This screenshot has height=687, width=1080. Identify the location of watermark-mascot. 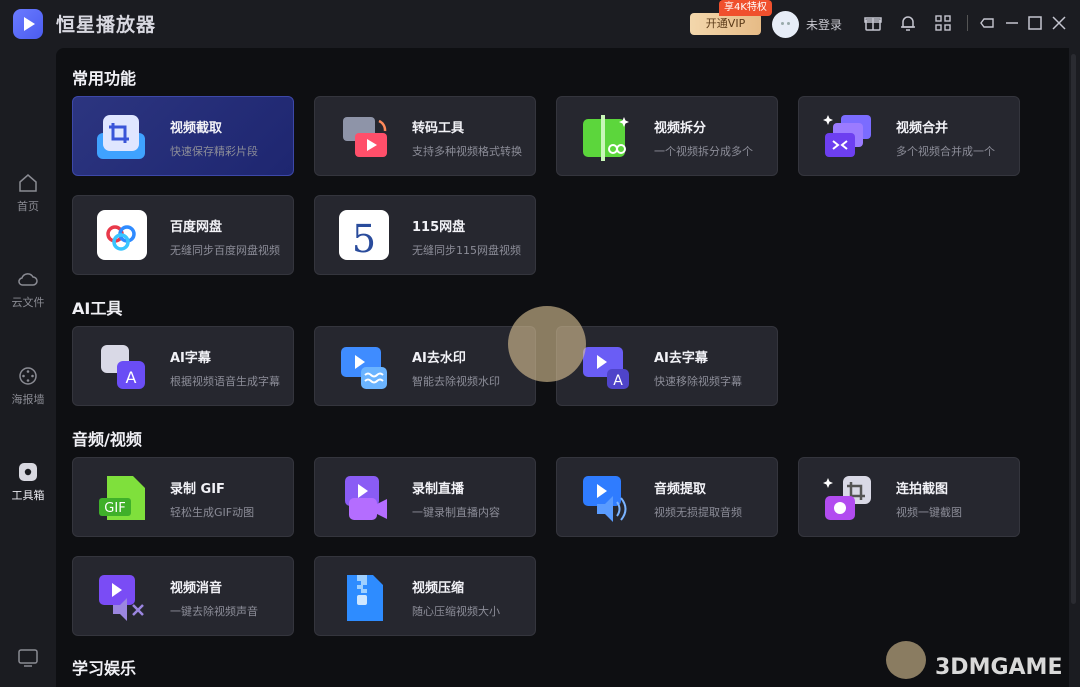
(547, 344).